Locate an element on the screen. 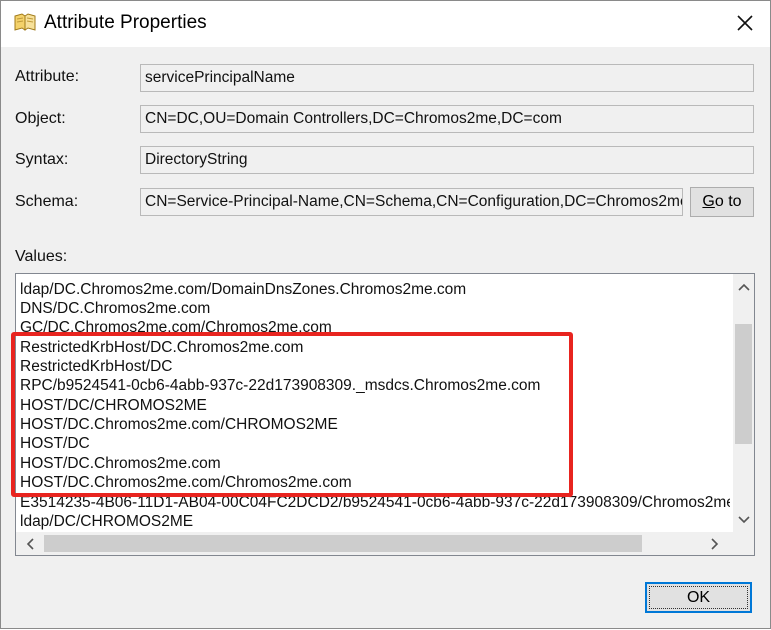  close-button is located at coordinates (745, 23).